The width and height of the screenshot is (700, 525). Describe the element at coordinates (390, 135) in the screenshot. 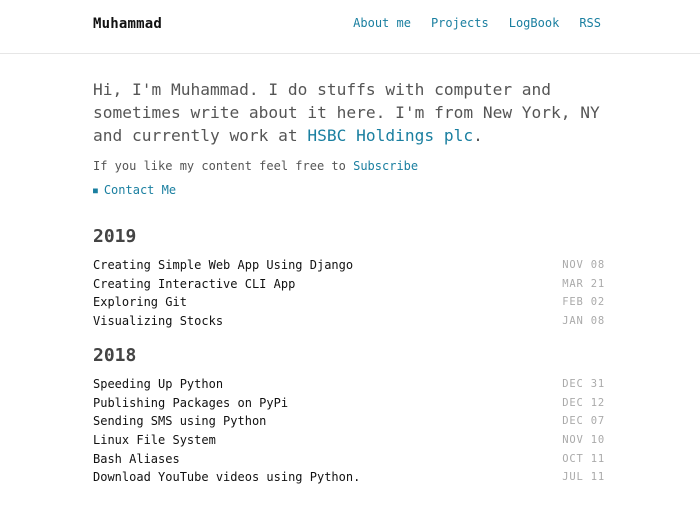

I see `employer-link: HSBC Holdings plc` at that location.